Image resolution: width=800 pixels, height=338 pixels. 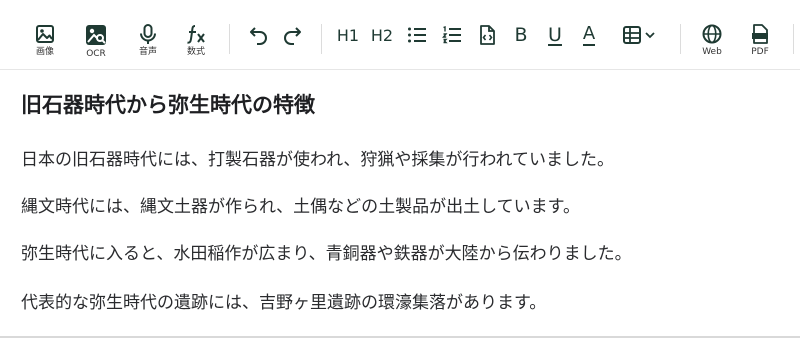 I want to click on formula-label: 数式, so click(x=195, y=52).